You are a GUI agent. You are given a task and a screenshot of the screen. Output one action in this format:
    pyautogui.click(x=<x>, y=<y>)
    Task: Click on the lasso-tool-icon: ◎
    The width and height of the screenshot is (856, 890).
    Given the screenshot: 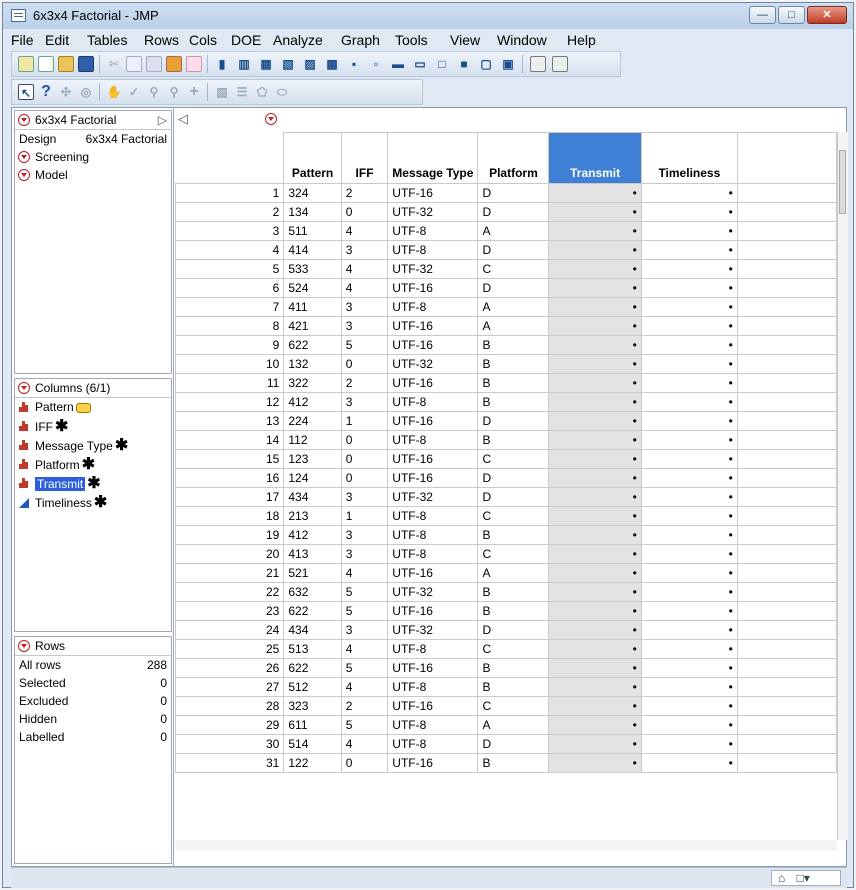 What is the action you would take?
    pyautogui.click(x=86, y=92)
    